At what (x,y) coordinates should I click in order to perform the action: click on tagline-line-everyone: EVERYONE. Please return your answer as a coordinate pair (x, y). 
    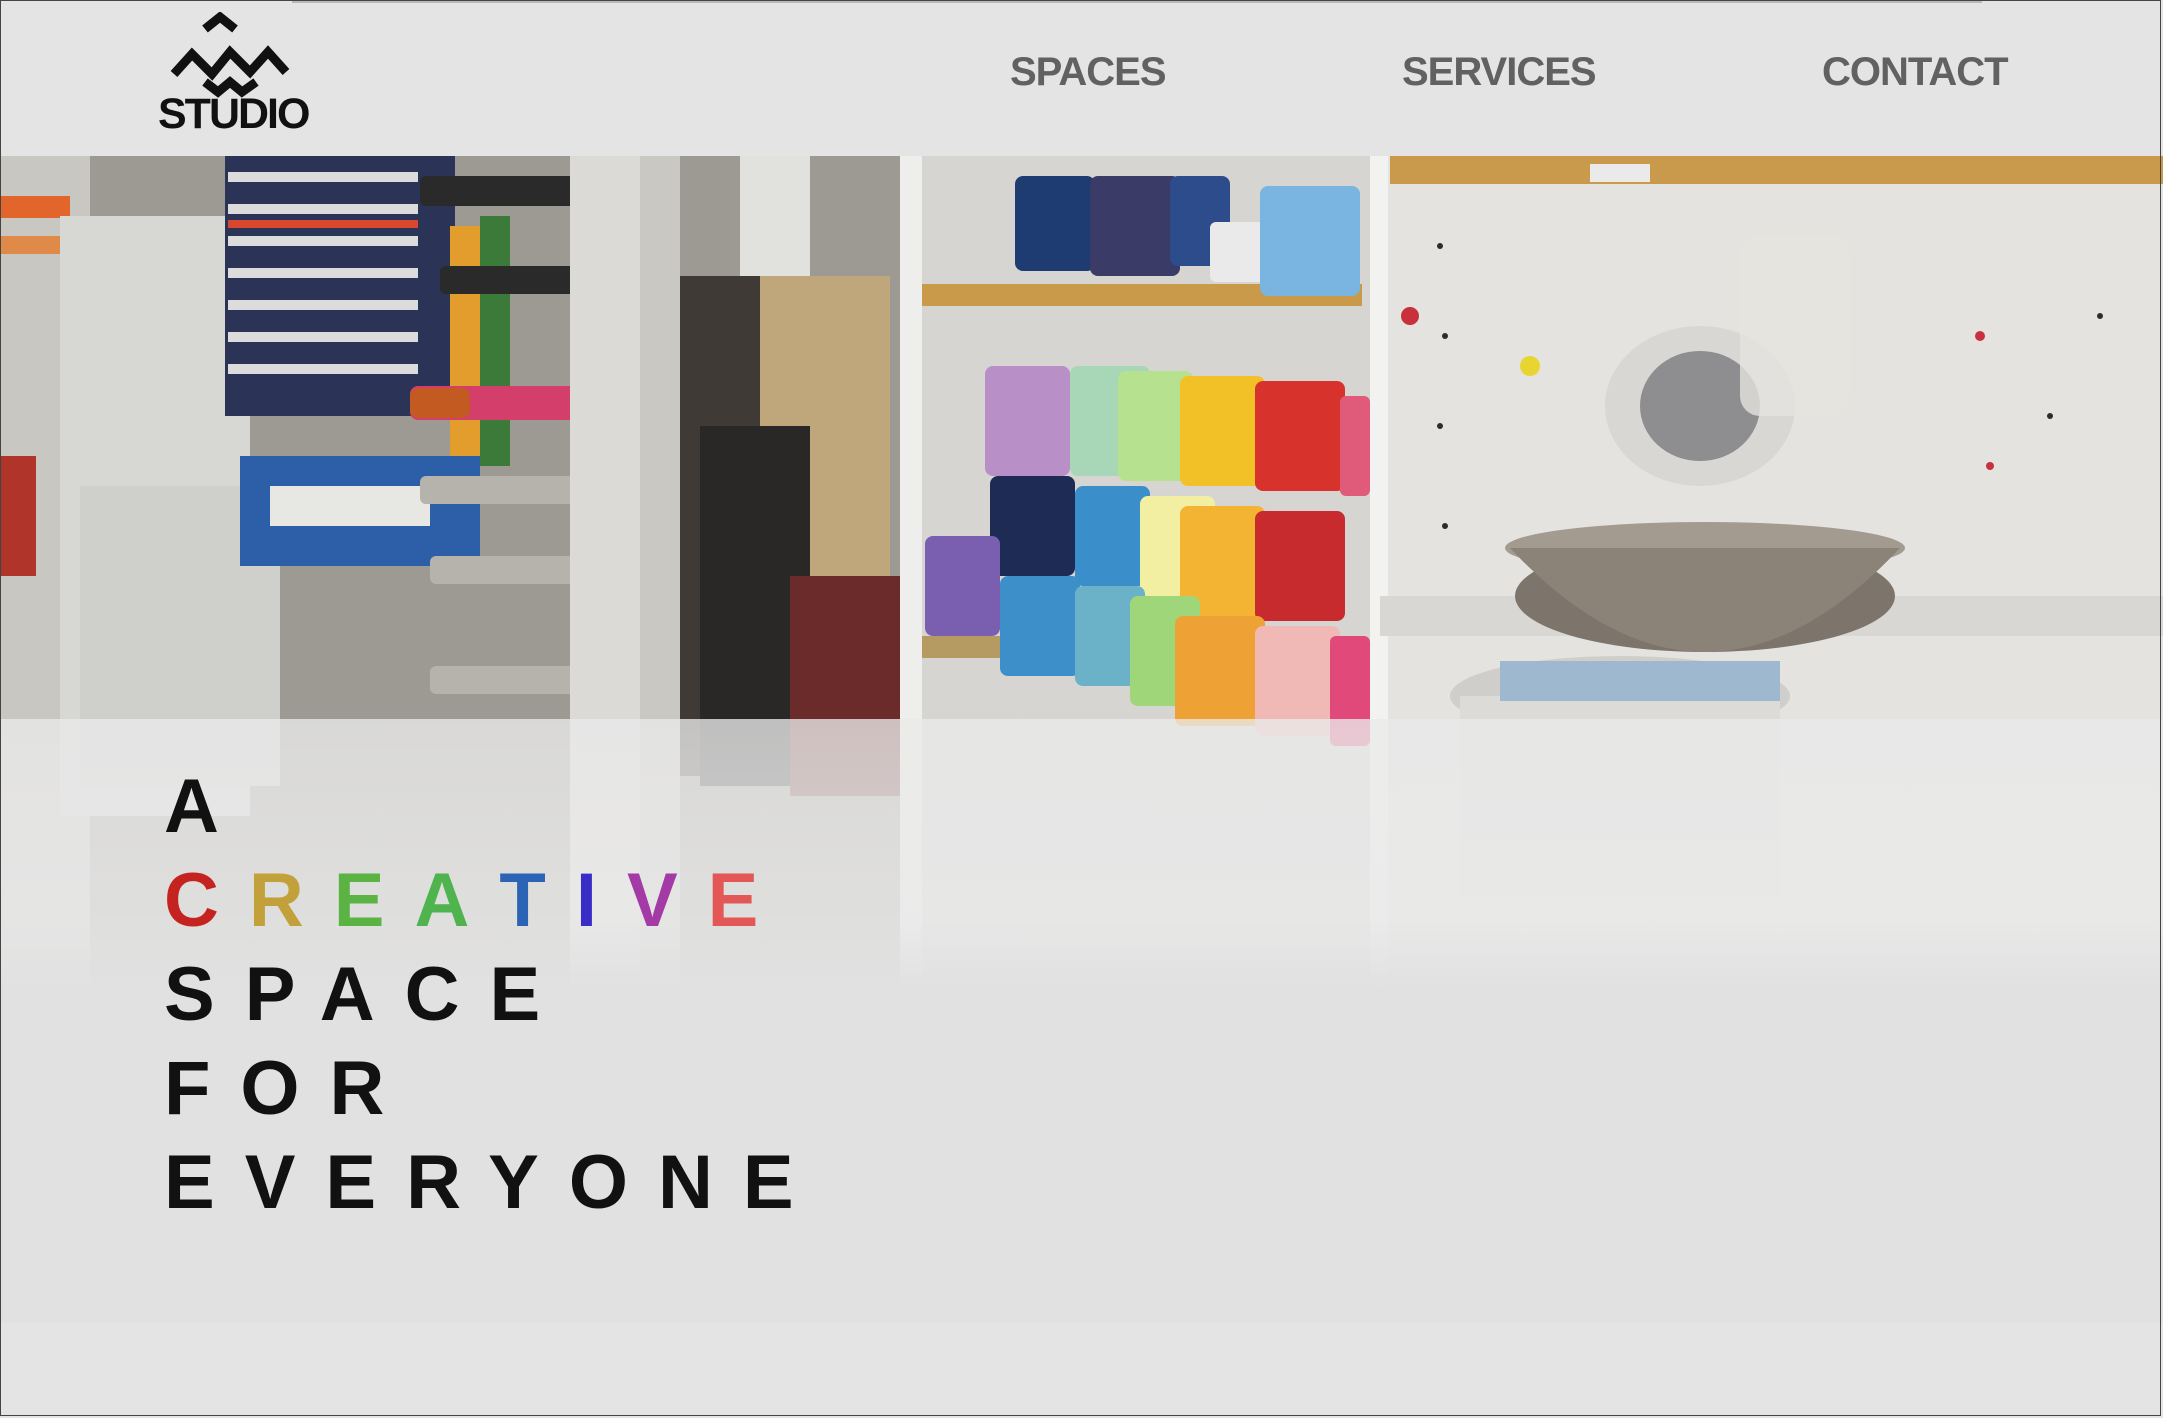
    Looking at the image, I should click on (494, 1182).